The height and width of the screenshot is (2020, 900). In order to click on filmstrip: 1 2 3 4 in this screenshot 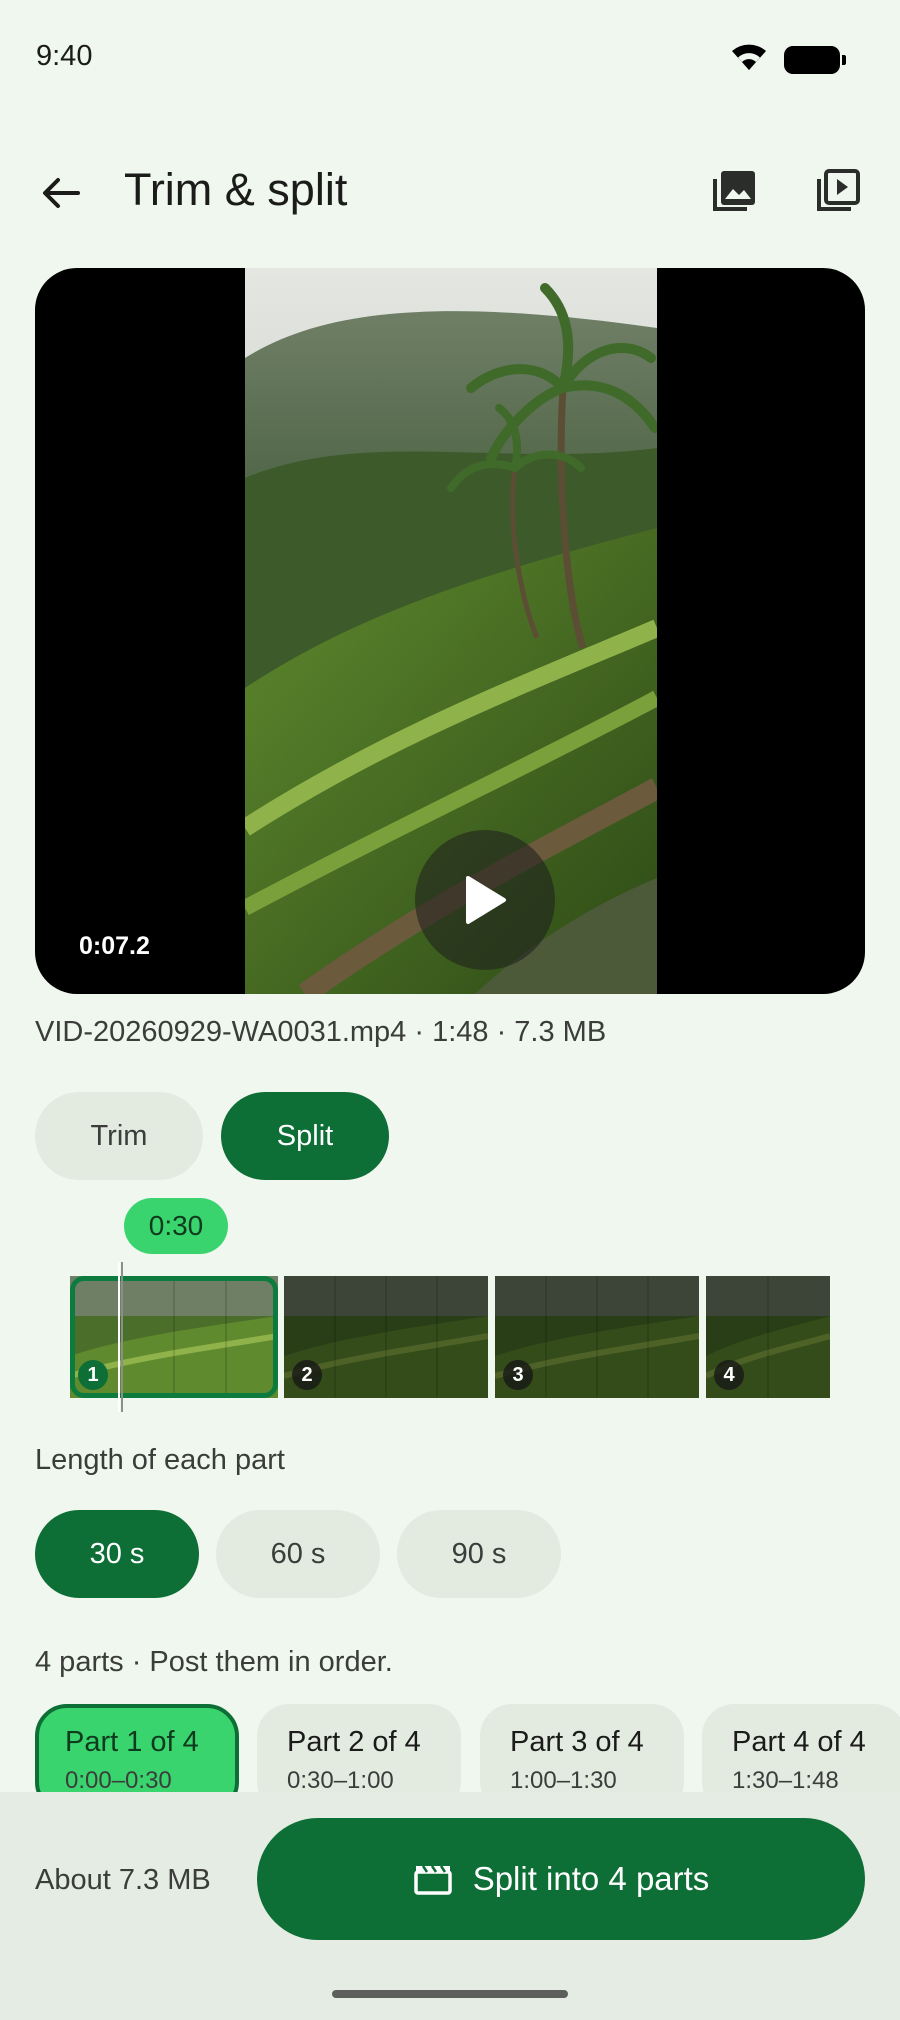, I will do `click(450, 1337)`.